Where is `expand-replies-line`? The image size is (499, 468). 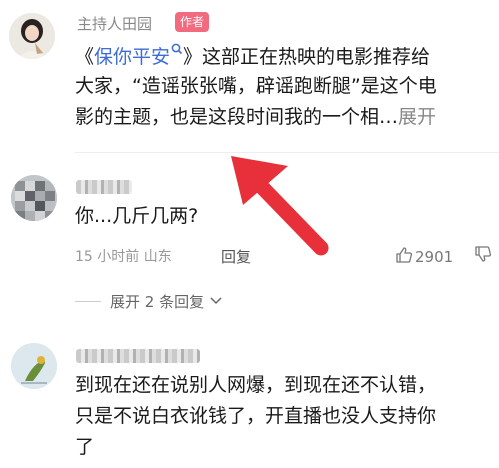
expand-replies-line is located at coordinates (88, 301).